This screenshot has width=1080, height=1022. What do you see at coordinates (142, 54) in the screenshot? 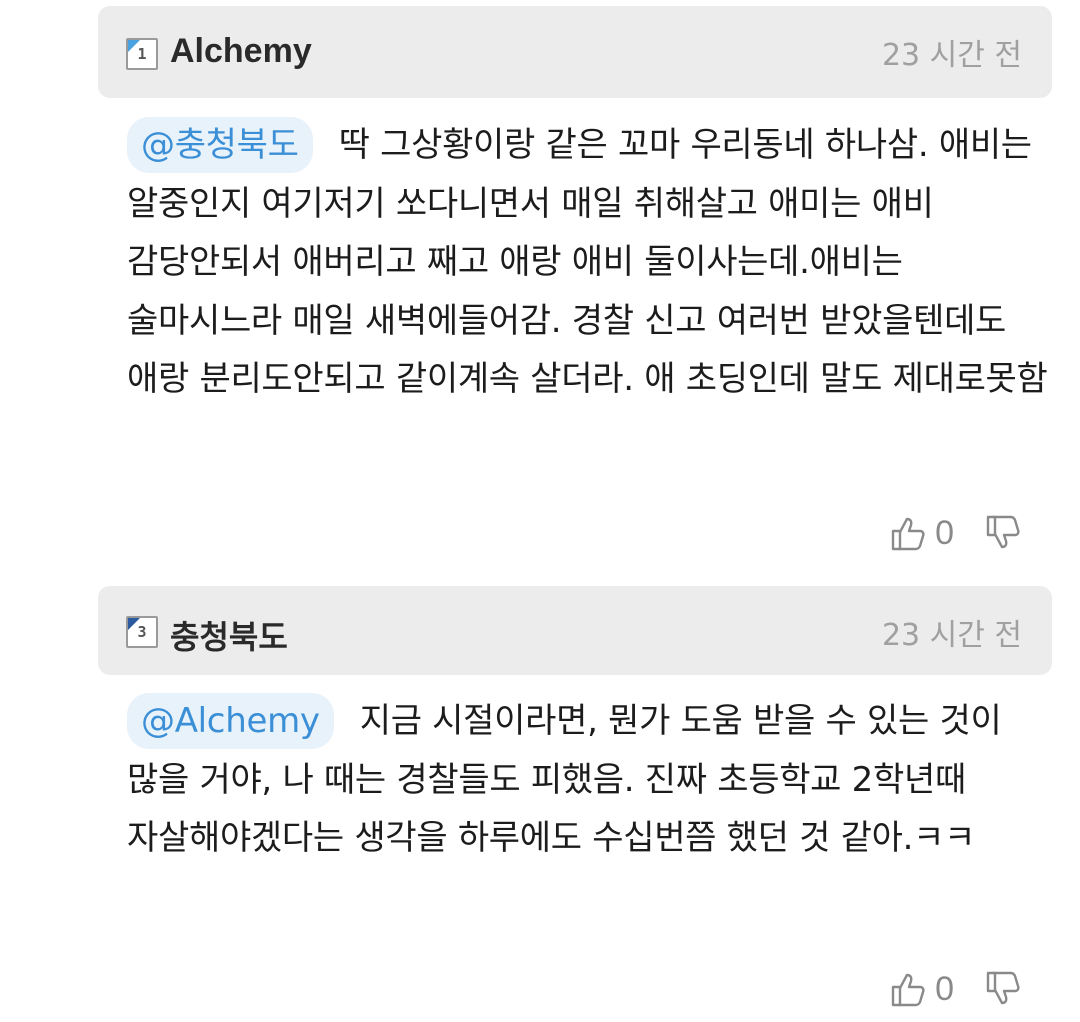
I see `level-badge-icon: 1` at bounding box center [142, 54].